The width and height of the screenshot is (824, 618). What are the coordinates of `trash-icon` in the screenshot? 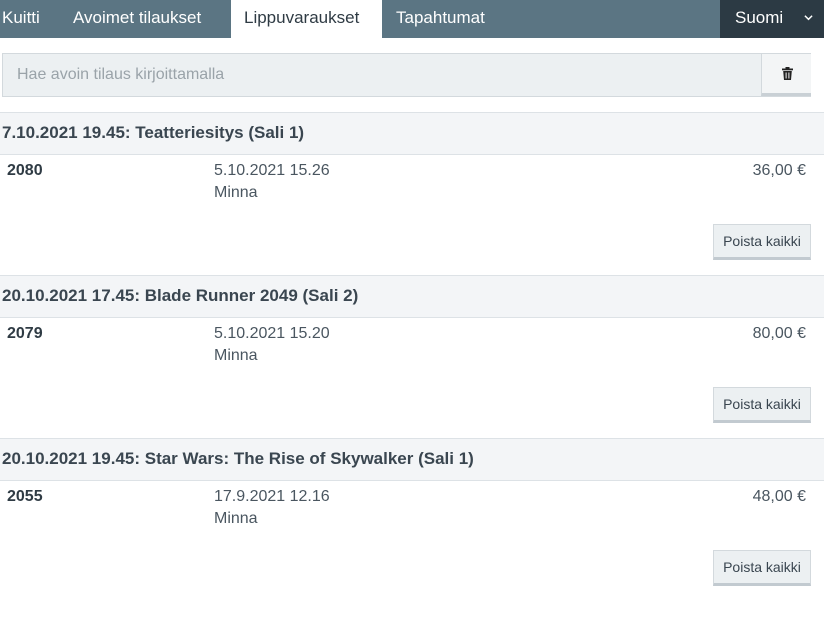 It's located at (787, 73).